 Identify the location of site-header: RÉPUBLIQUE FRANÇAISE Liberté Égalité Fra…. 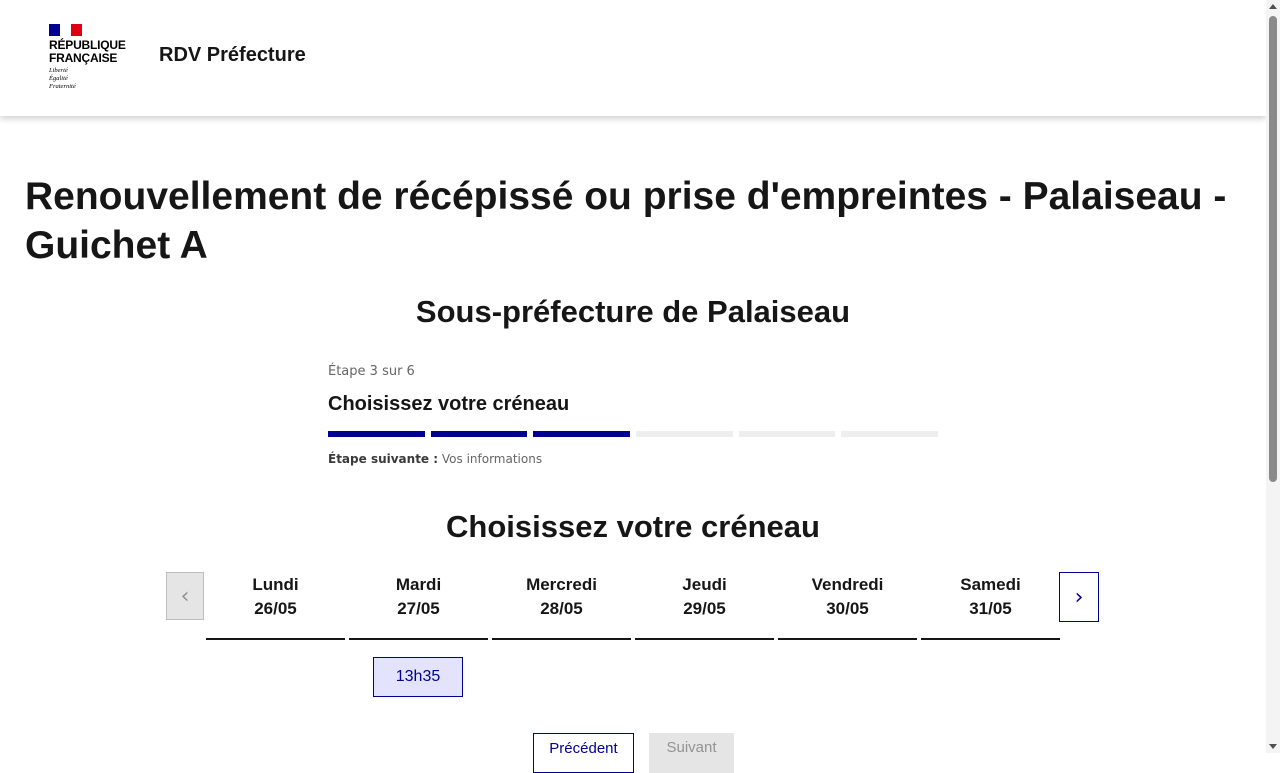
(633, 58).